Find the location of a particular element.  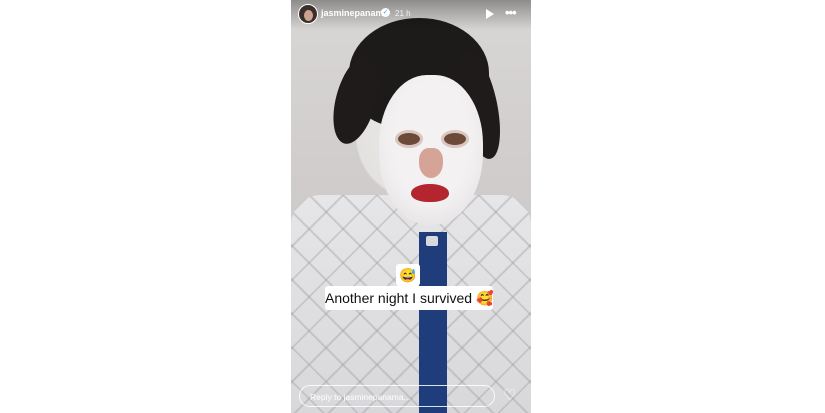

verified-badge-icon: ✓ is located at coordinates (385, 12).